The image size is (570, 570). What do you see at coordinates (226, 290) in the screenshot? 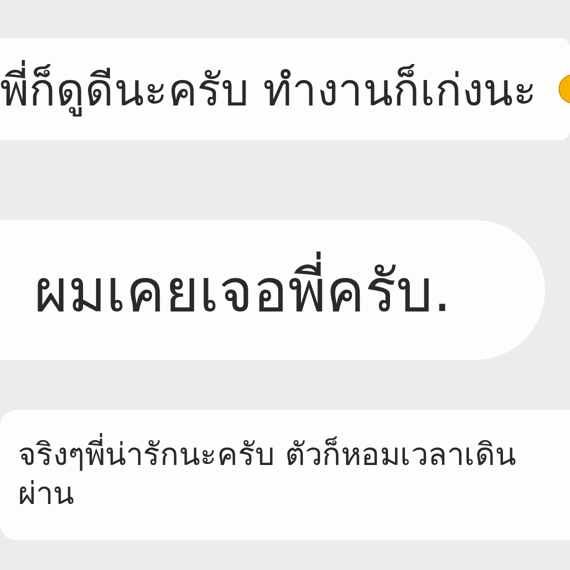
I see `message-text: ผมเคยเจอพี่ครับ.` at bounding box center [226, 290].